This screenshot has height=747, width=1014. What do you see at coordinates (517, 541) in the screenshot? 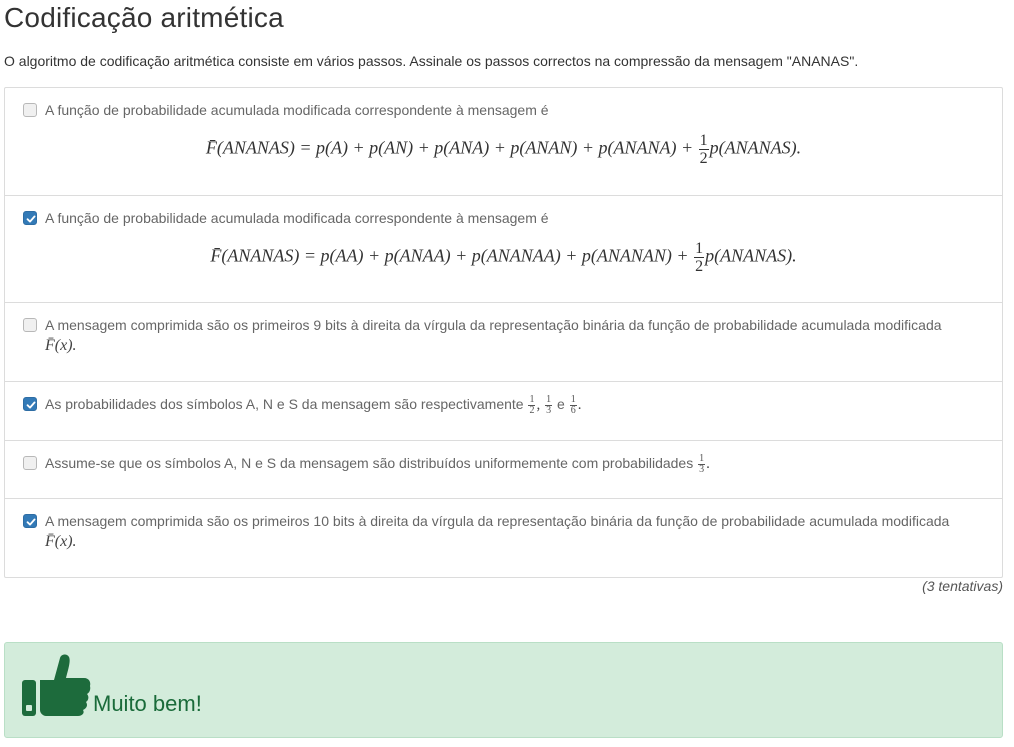
I see `option-6-math: F̄(x).` at bounding box center [517, 541].